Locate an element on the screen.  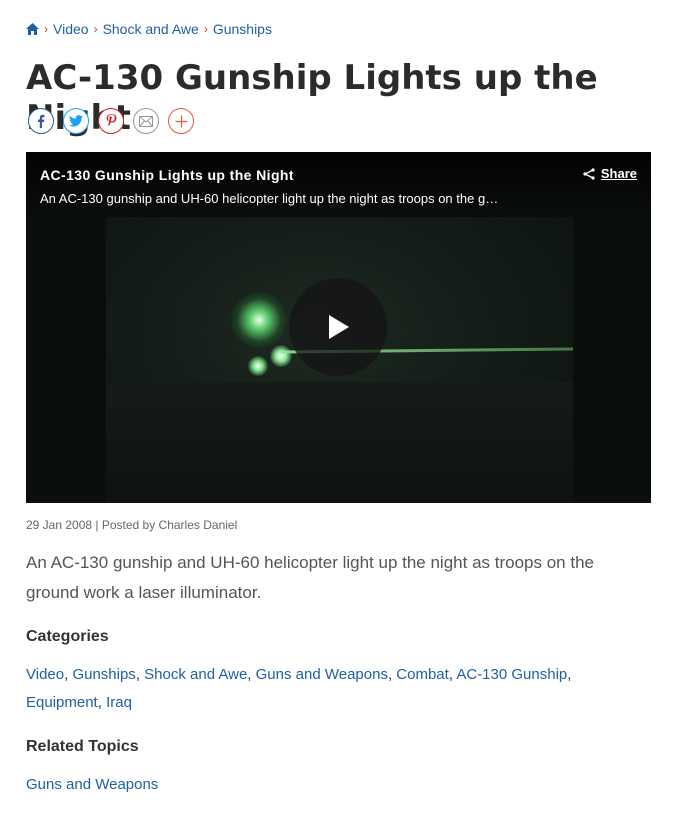
breadcrumb-link-video: Video is located at coordinates (71, 29).